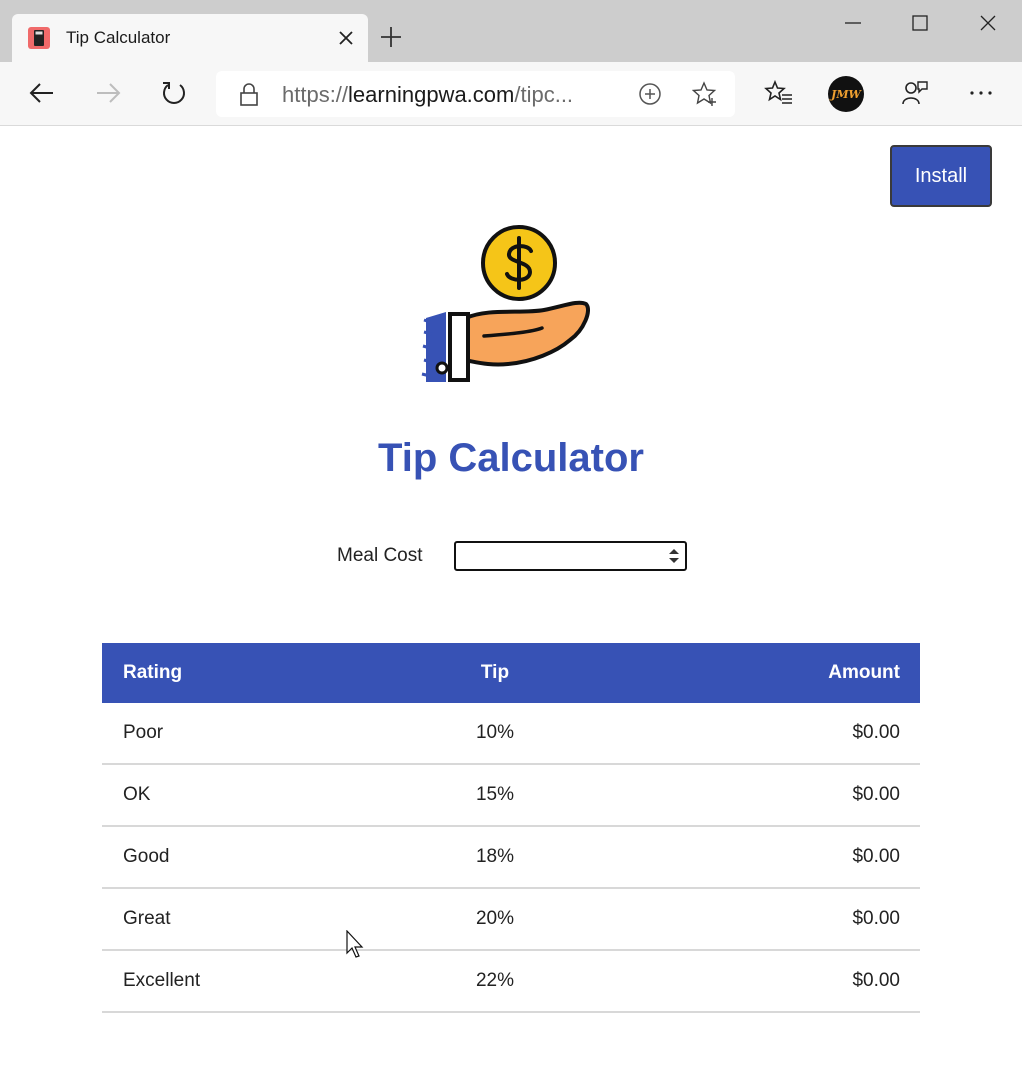  What do you see at coordinates (118, 37) in the screenshot?
I see `tab-title: Tip Calculator` at bounding box center [118, 37].